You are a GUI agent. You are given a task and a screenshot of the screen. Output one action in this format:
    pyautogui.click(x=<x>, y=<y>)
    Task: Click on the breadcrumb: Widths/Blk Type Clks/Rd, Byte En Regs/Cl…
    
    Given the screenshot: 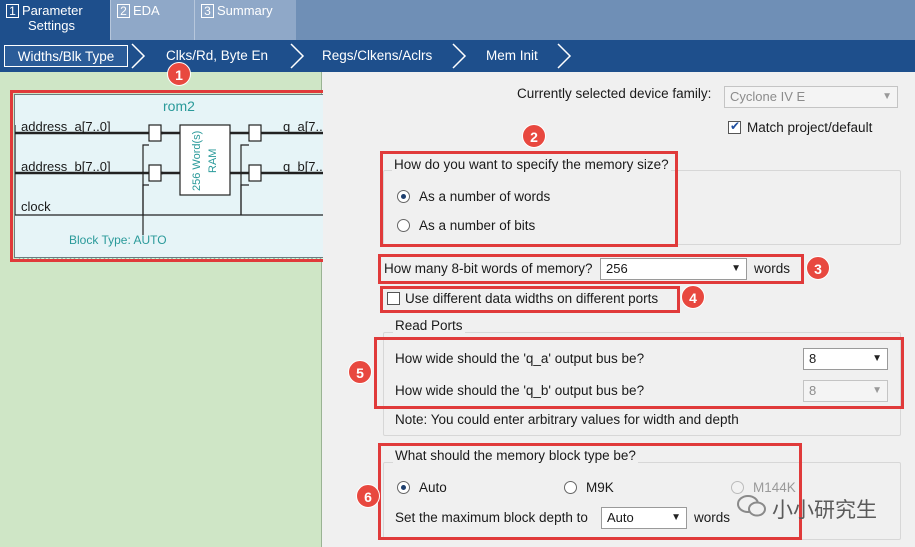 What is the action you would take?
    pyautogui.click(x=457, y=56)
    